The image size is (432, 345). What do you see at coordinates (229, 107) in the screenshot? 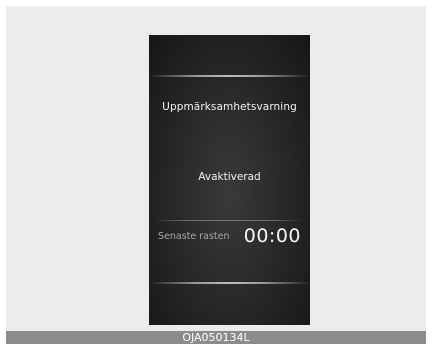
I see `attention-warning-title: Uppmärksamhetsvarning` at bounding box center [229, 107].